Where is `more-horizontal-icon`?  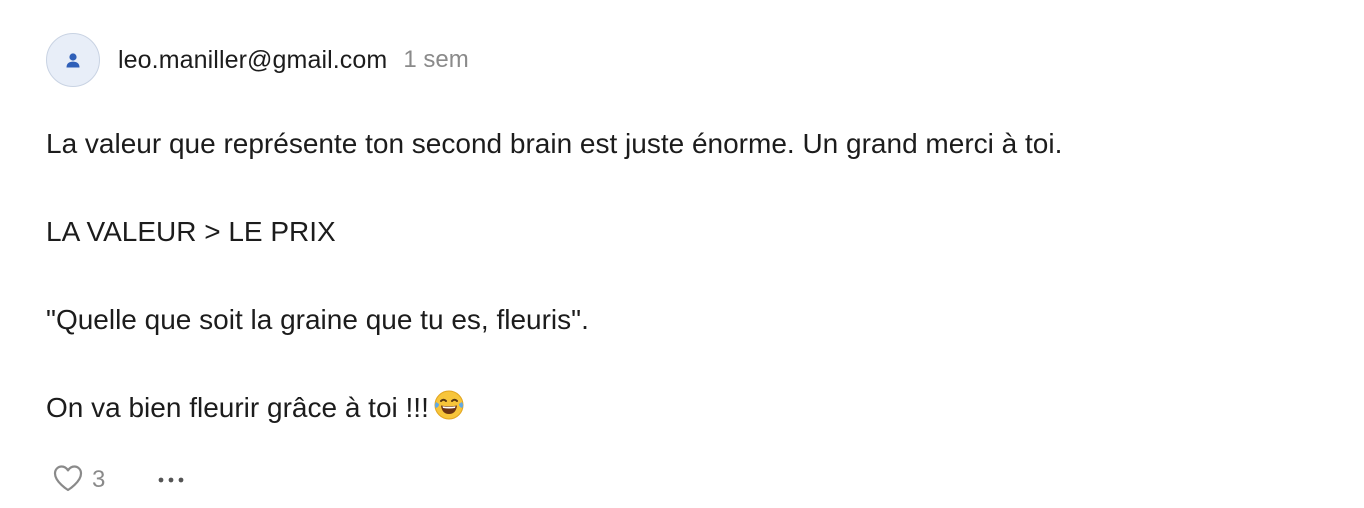 more-horizontal-icon is located at coordinates (171, 480).